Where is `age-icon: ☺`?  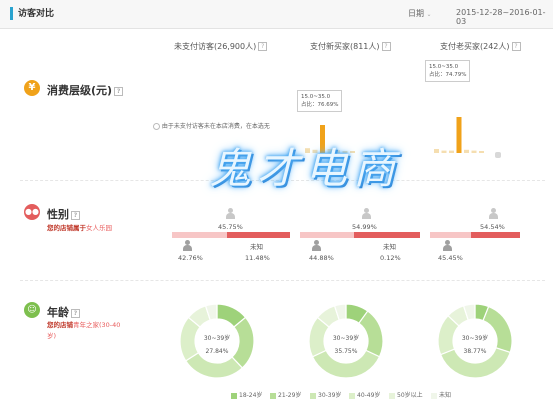
age-icon: ☺ is located at coordinates (32, 310).